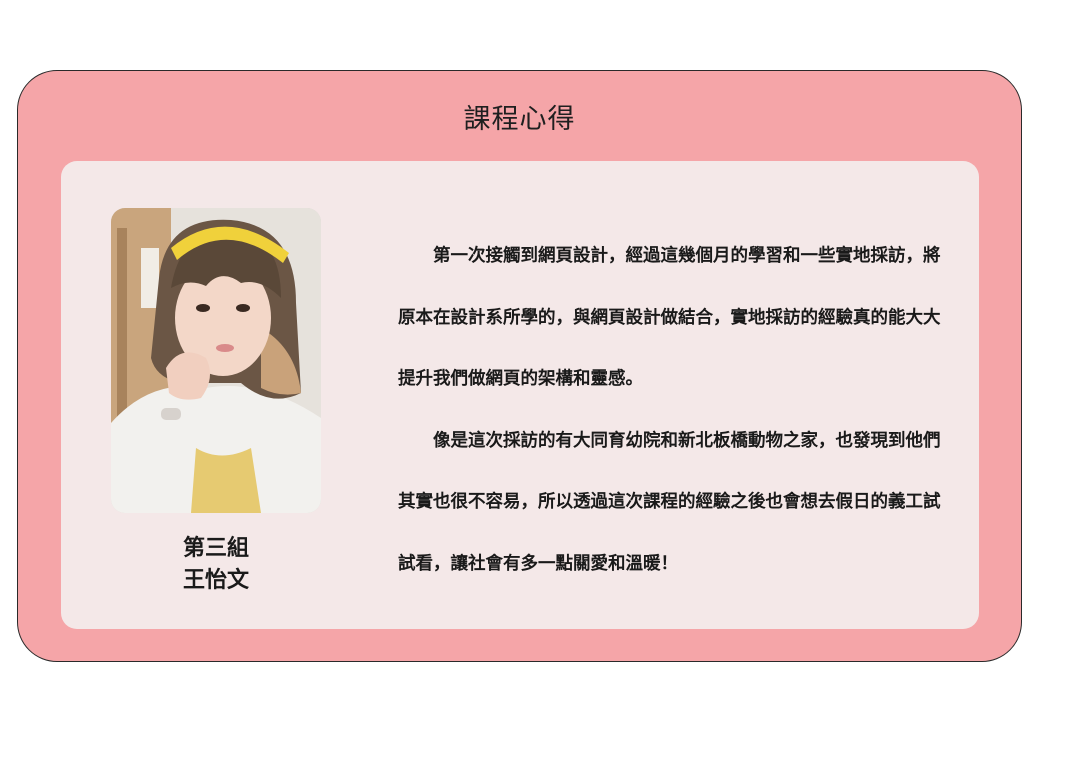  What do you see at coordinates (519, 119) in the screenshot?
I see `card-title: 課程心得` at bounding box center [519, 119].